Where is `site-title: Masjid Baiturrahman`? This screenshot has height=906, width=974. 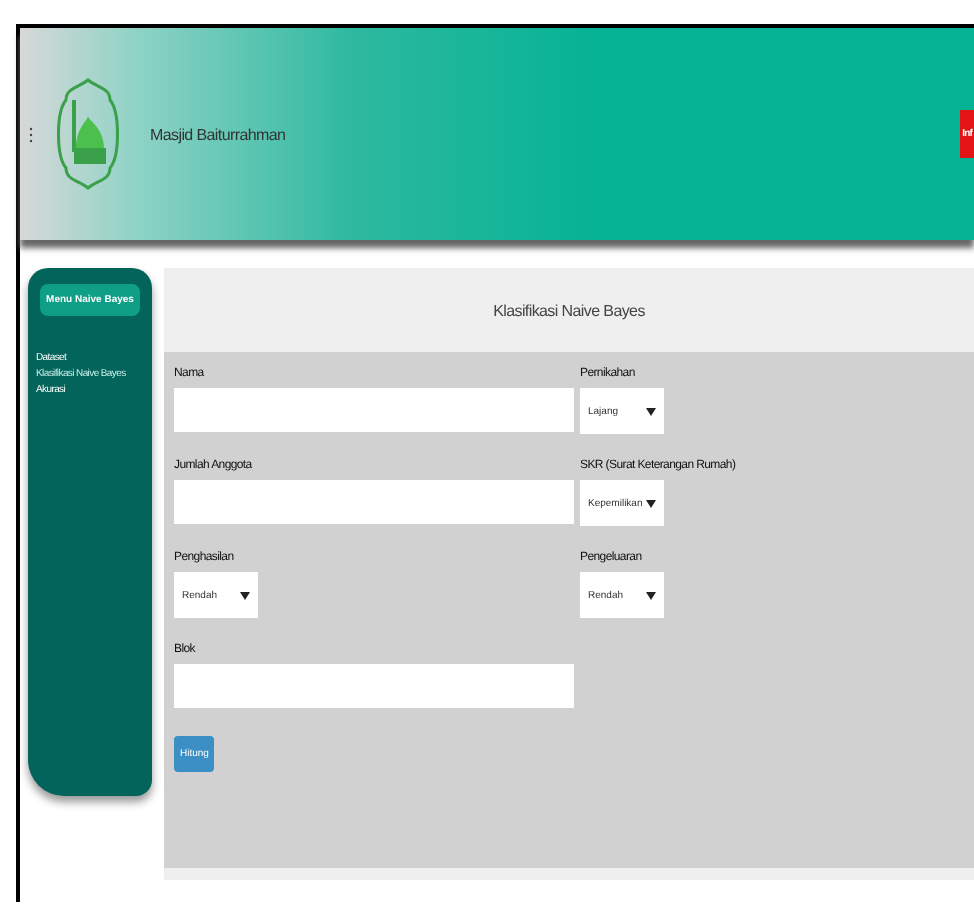
site-title: Masjid Baiturrahman is located at coordinates (219, 134).